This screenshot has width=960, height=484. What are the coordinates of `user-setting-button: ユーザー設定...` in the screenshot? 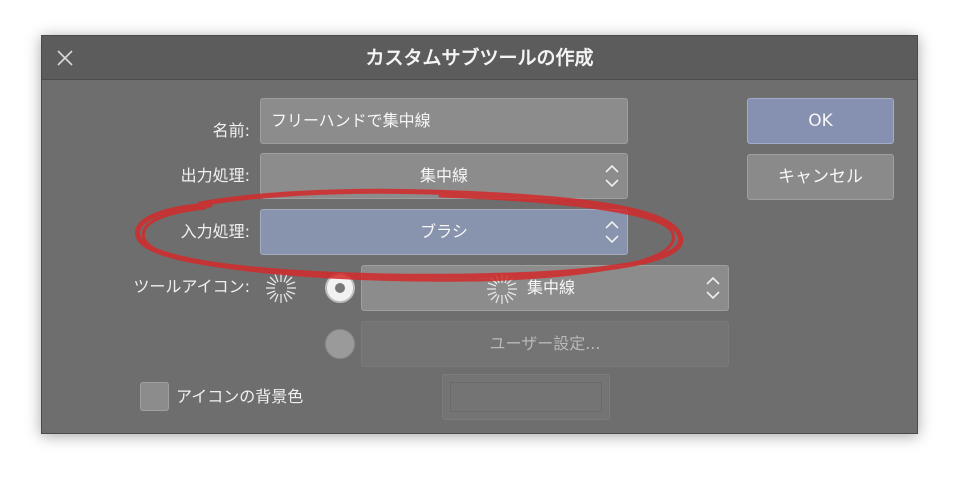 It's located at (545, 344).